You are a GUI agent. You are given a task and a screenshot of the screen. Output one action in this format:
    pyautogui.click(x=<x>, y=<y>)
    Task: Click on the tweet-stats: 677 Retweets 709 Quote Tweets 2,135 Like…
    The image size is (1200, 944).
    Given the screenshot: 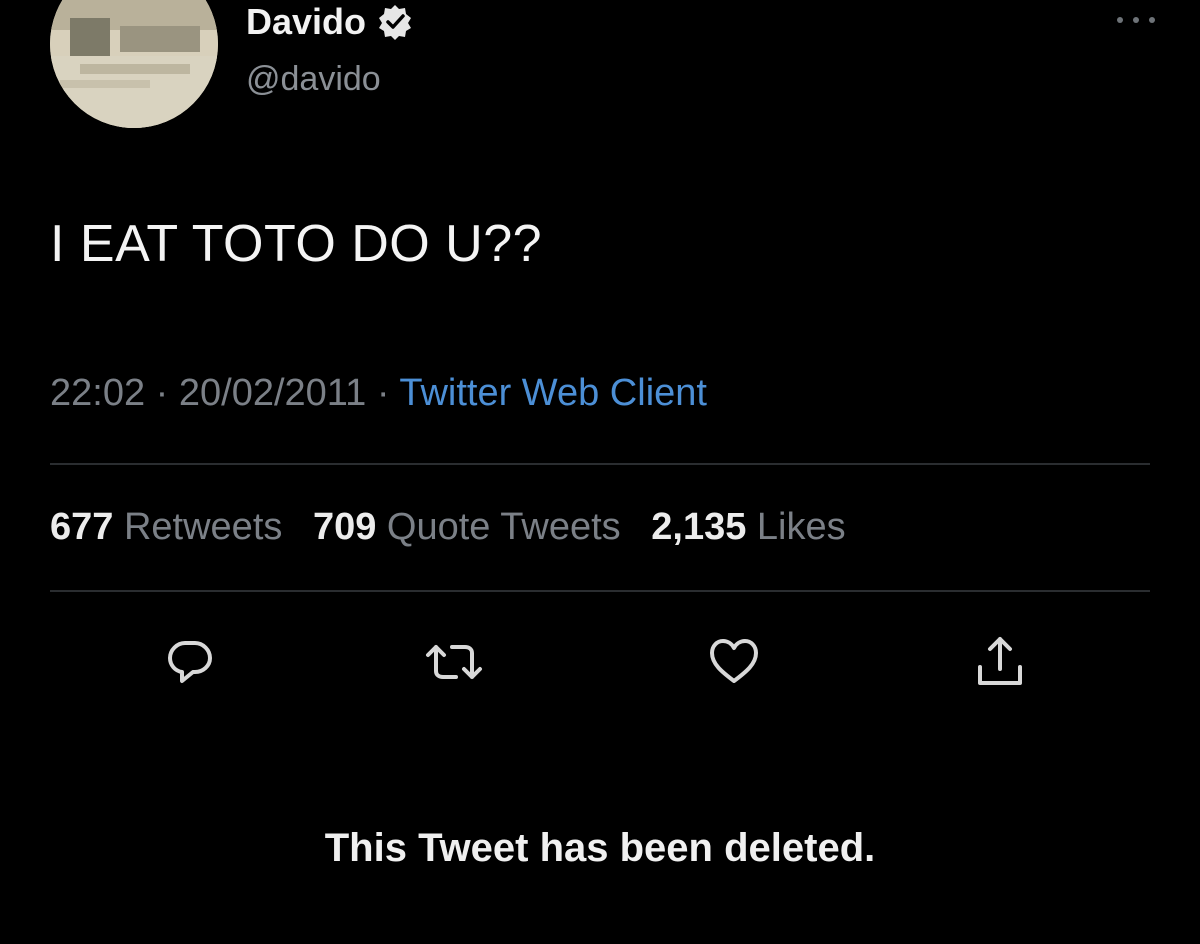 What is the action you would take?
    pyautogui.click(x=458, y=527)
    